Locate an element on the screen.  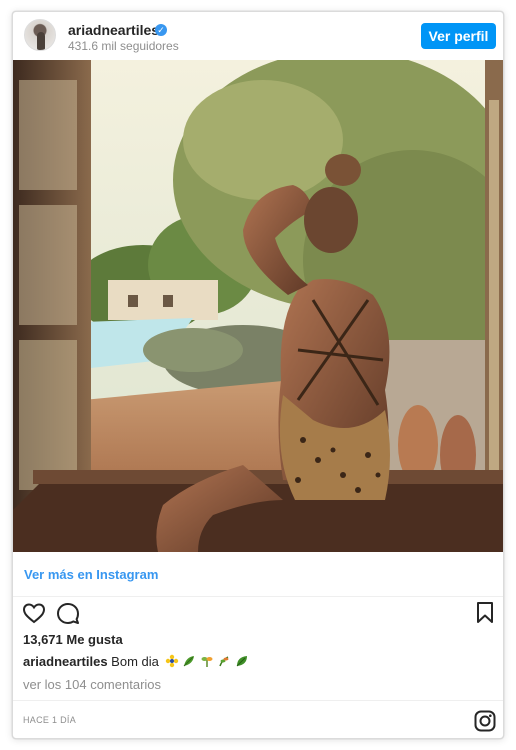
action-bar is located at coordinates (258, 614).